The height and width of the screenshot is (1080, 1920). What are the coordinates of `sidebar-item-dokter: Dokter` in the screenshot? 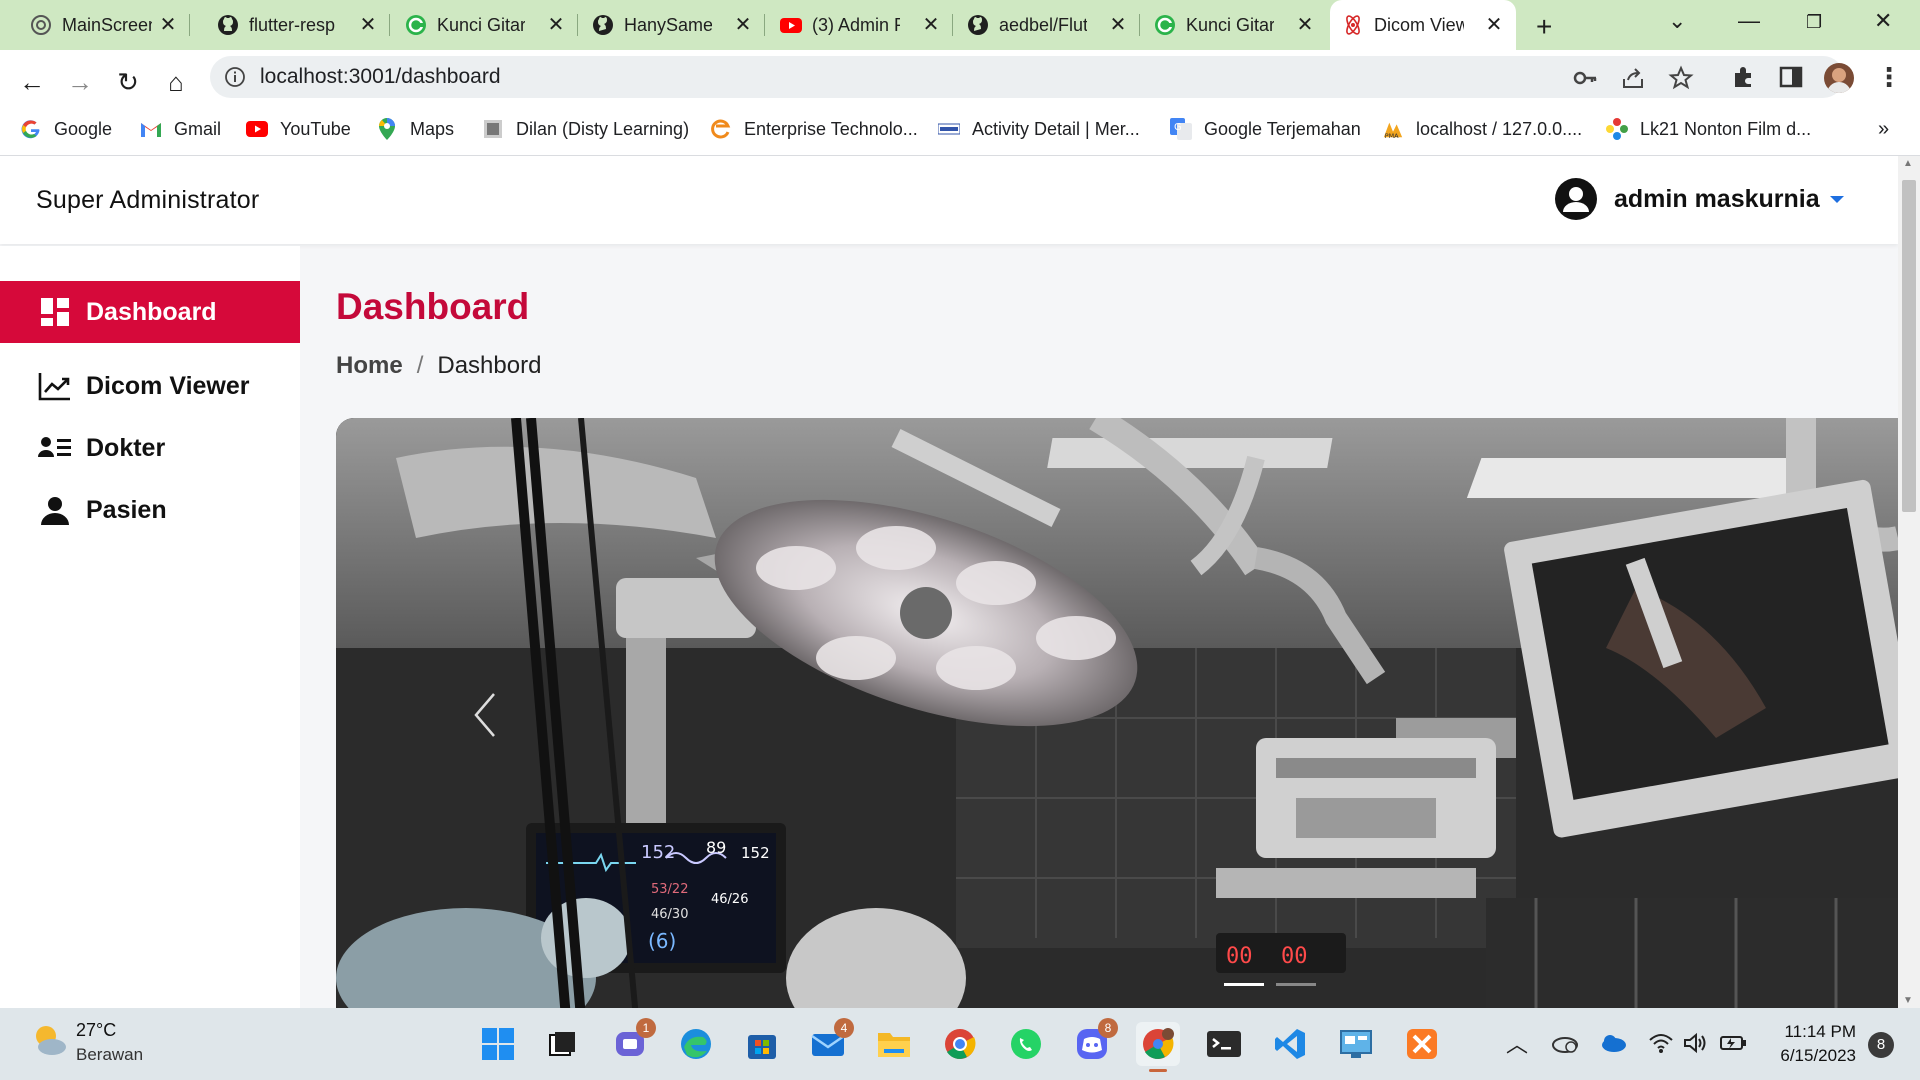 It's located at (150, 448).